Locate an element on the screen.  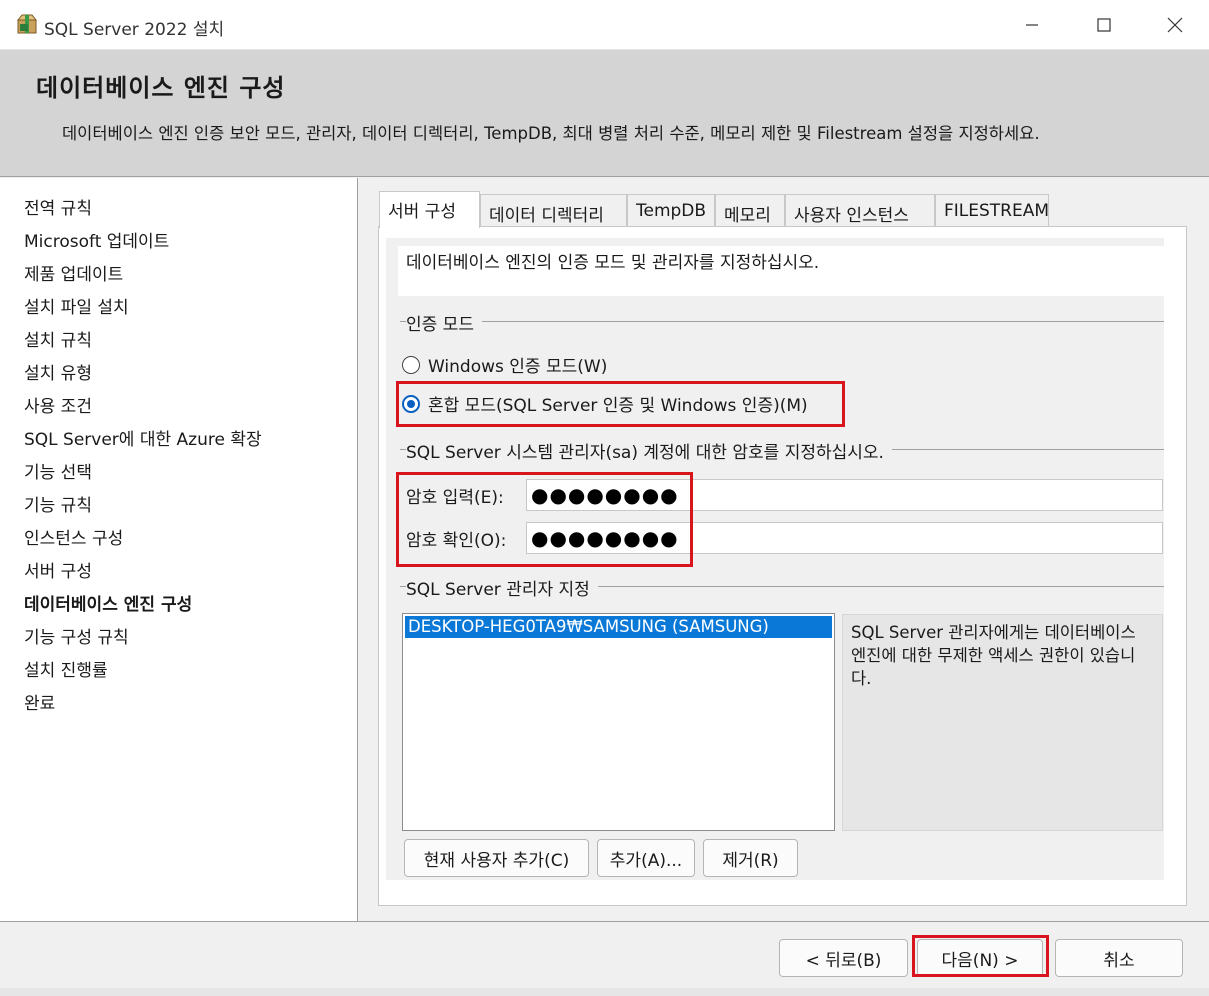
maximize-button is located at coordinates (1104, 25).